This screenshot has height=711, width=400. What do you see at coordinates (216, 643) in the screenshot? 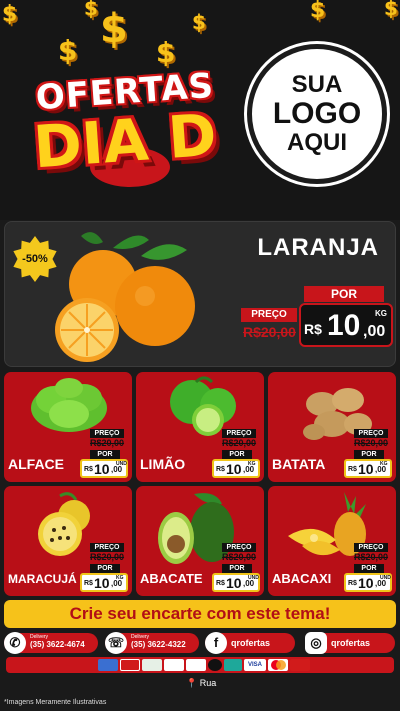
I see `facebook-icon: f` at bounding box center [216, 643].